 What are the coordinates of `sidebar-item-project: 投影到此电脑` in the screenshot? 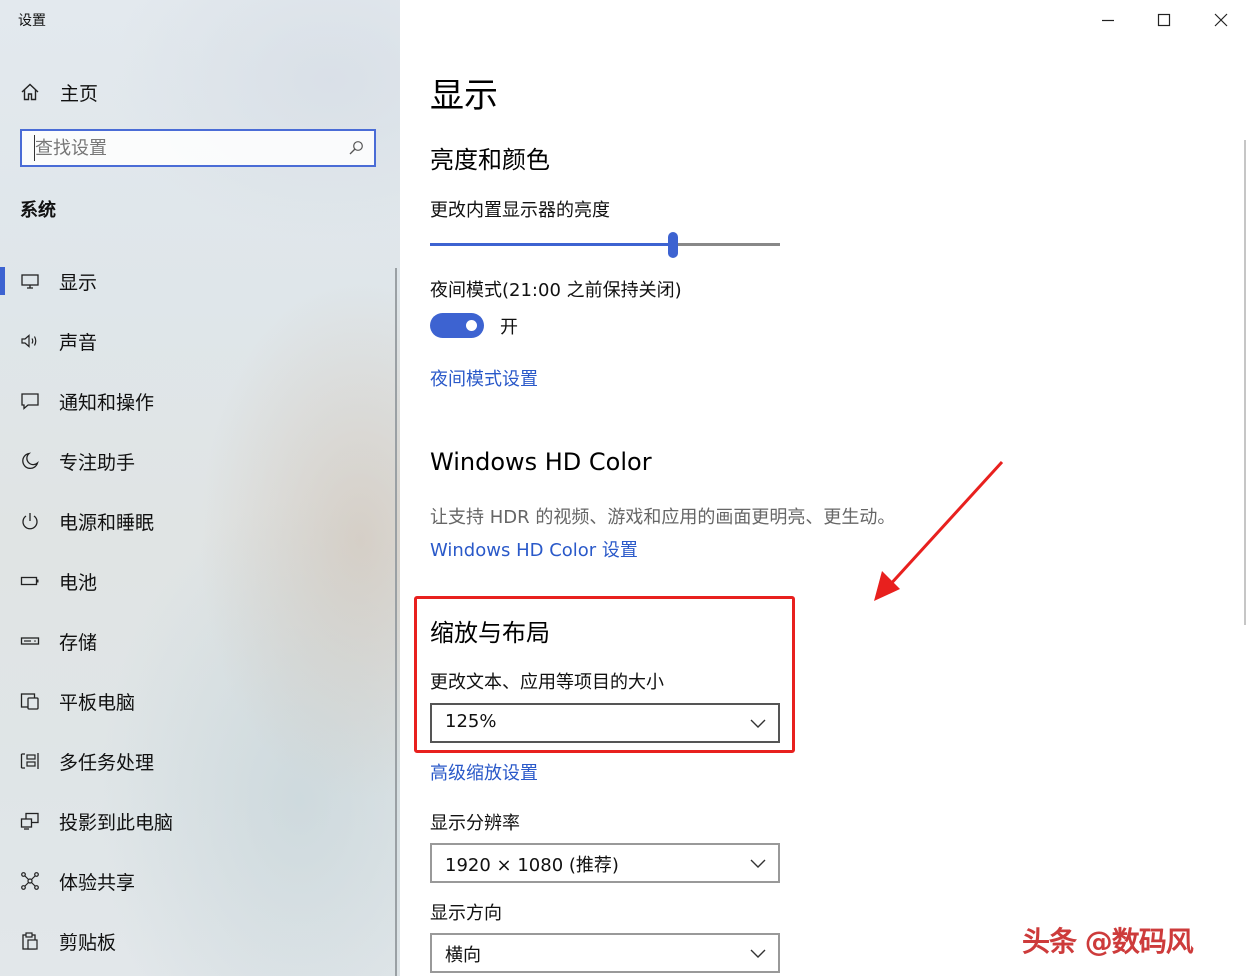 It's located at (198, 821).